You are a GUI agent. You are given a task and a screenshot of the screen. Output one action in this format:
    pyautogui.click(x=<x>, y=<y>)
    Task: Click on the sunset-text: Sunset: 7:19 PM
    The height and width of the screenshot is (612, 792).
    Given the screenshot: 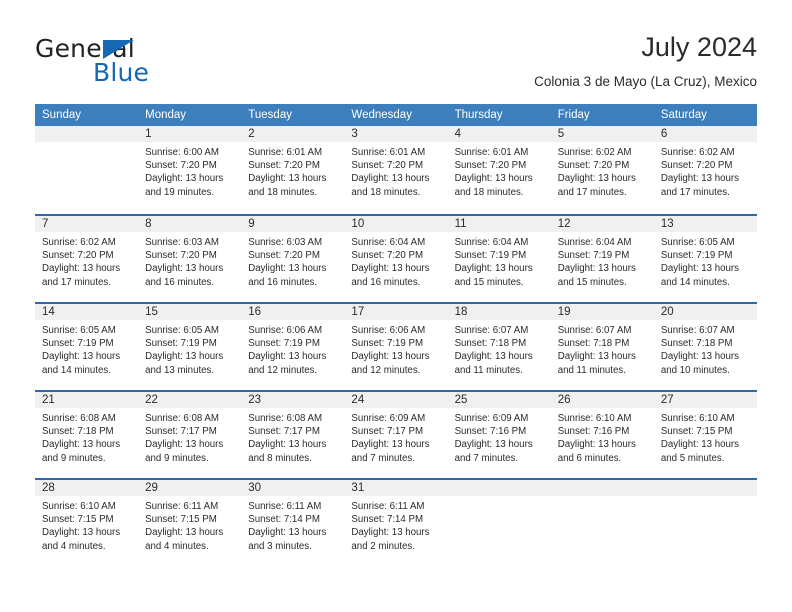 What is the action you would take?
    pyautogui.click(x=593, y=256)
    